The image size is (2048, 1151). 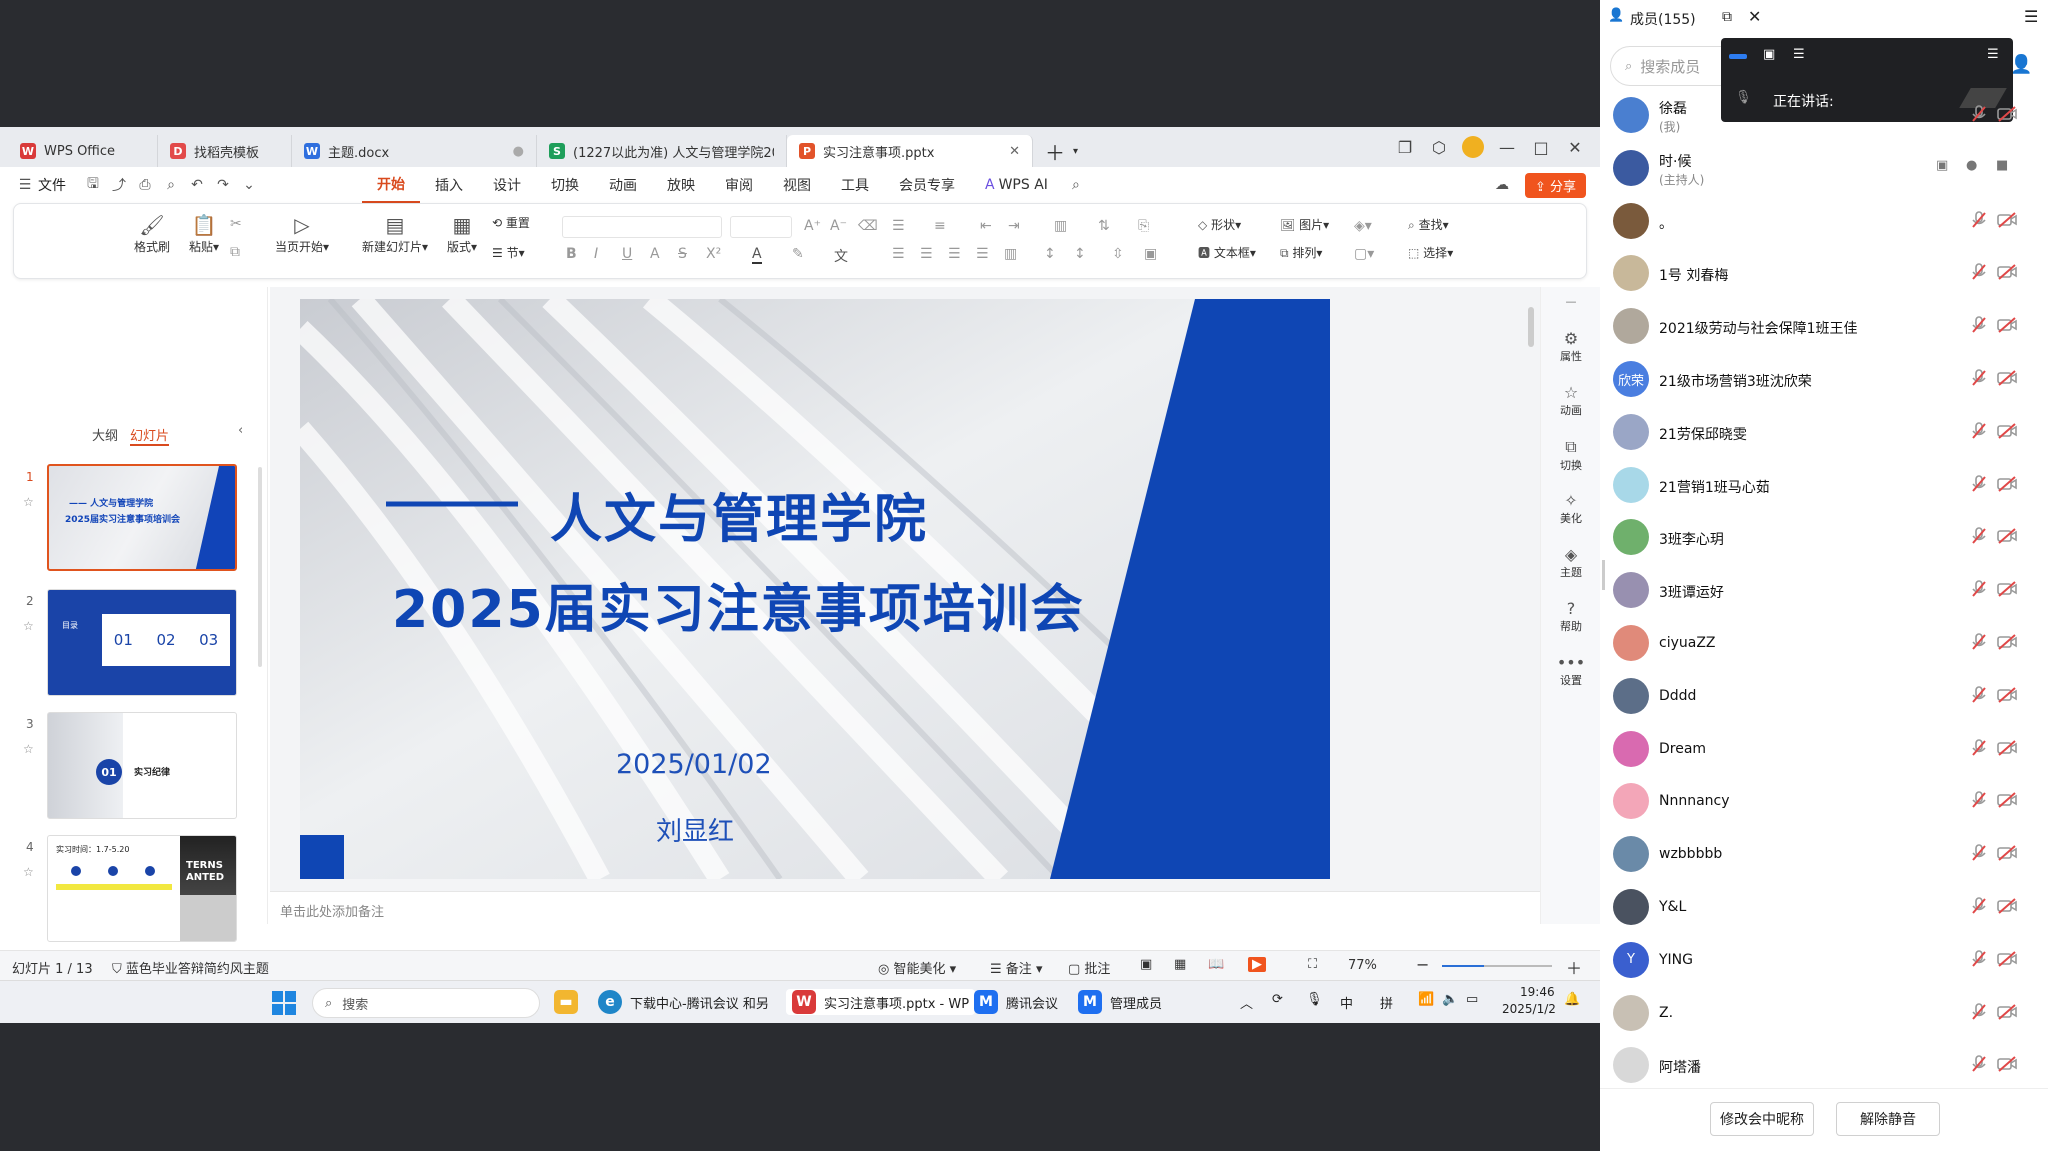 What do you see at coordinates (1570, 670) in the screenshot?
I see `rail-settings: ••• 设置` at bounding box center [1570, 670].